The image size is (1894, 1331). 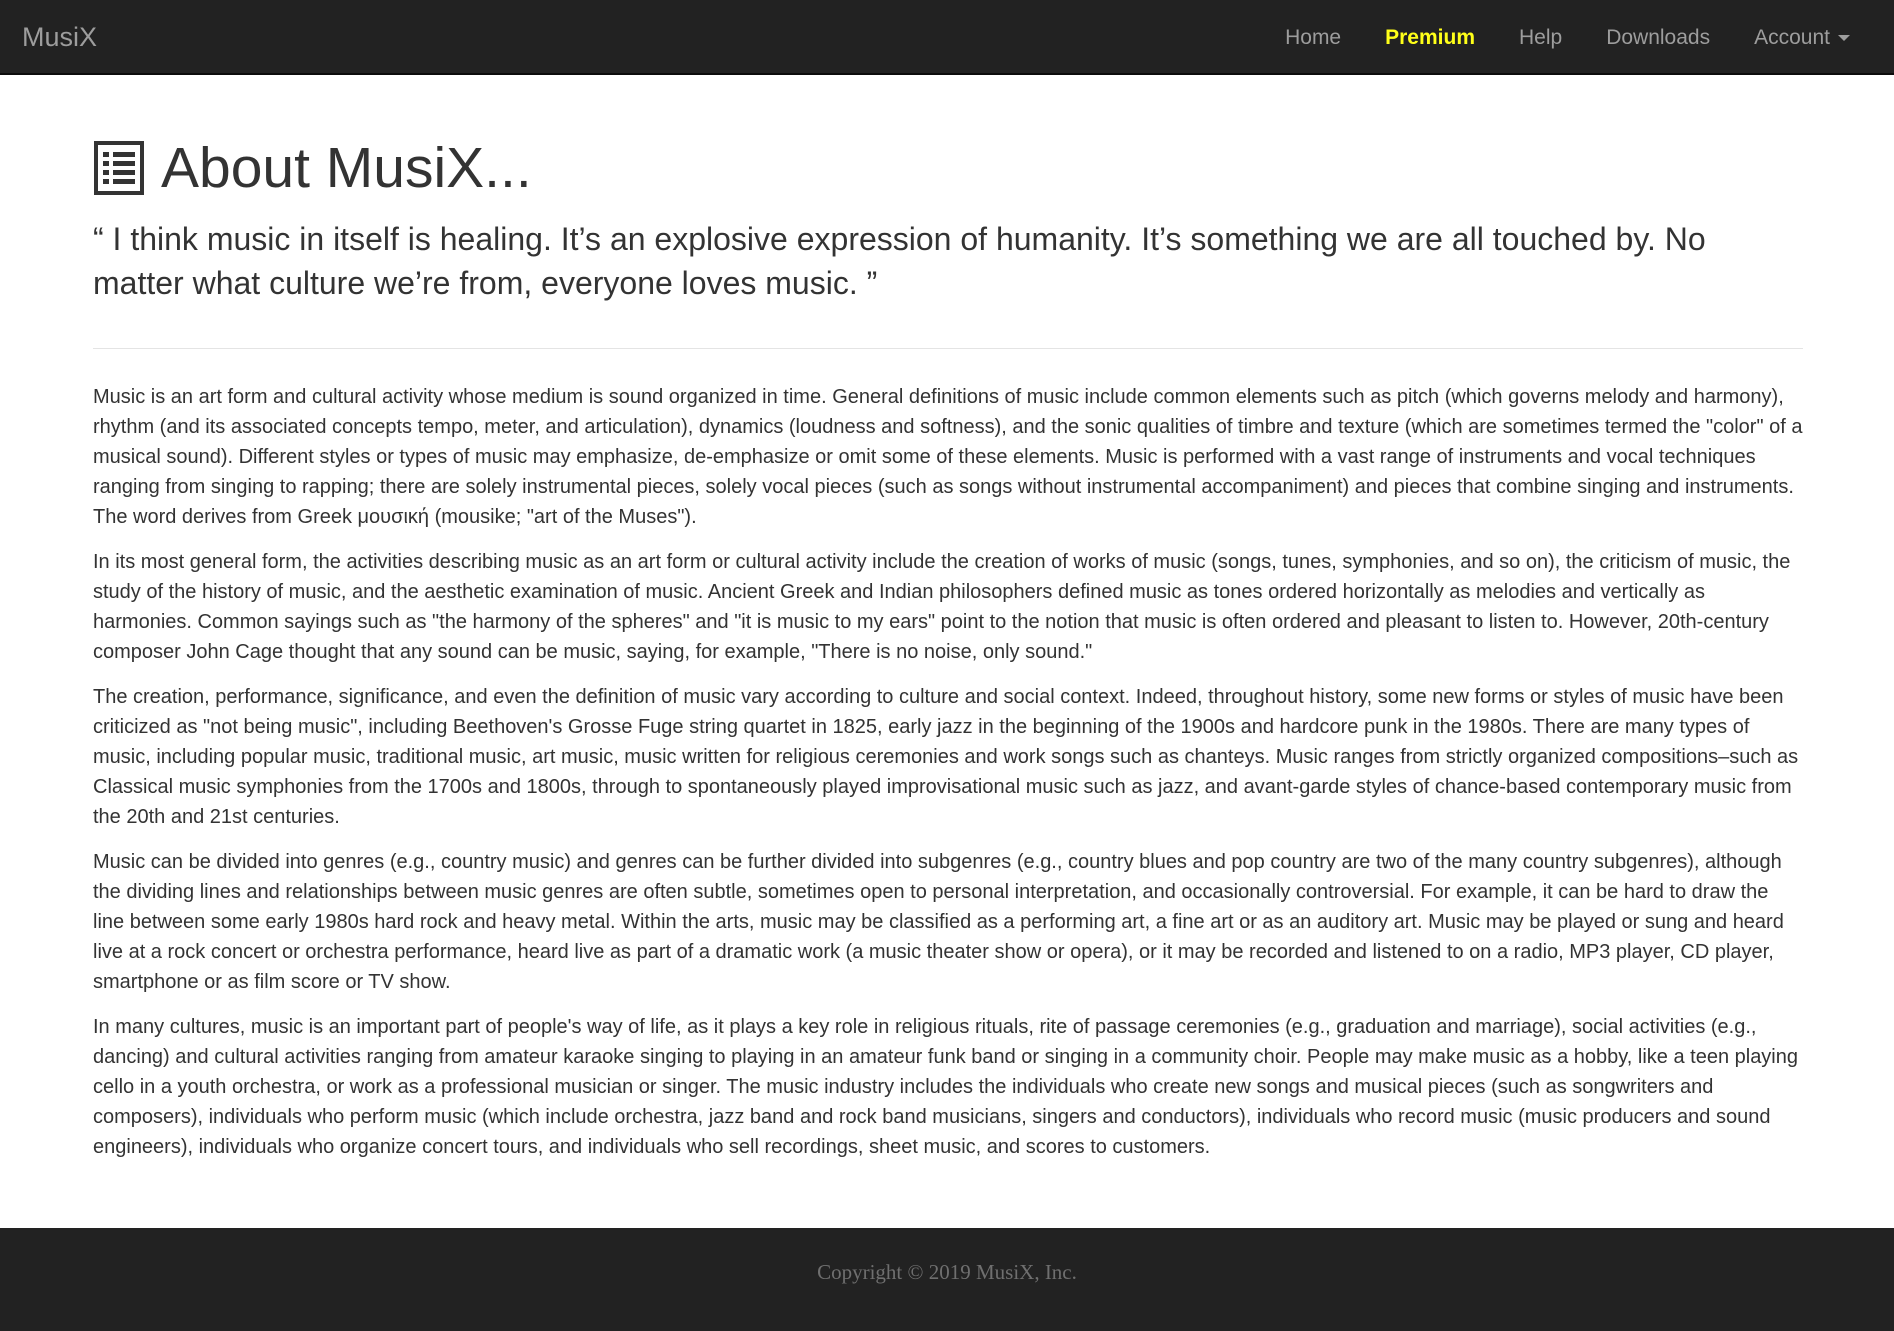 I want to click on copyright-text: Copyright © 2019 MusiX, Inc., so click(x=947, y=1272).